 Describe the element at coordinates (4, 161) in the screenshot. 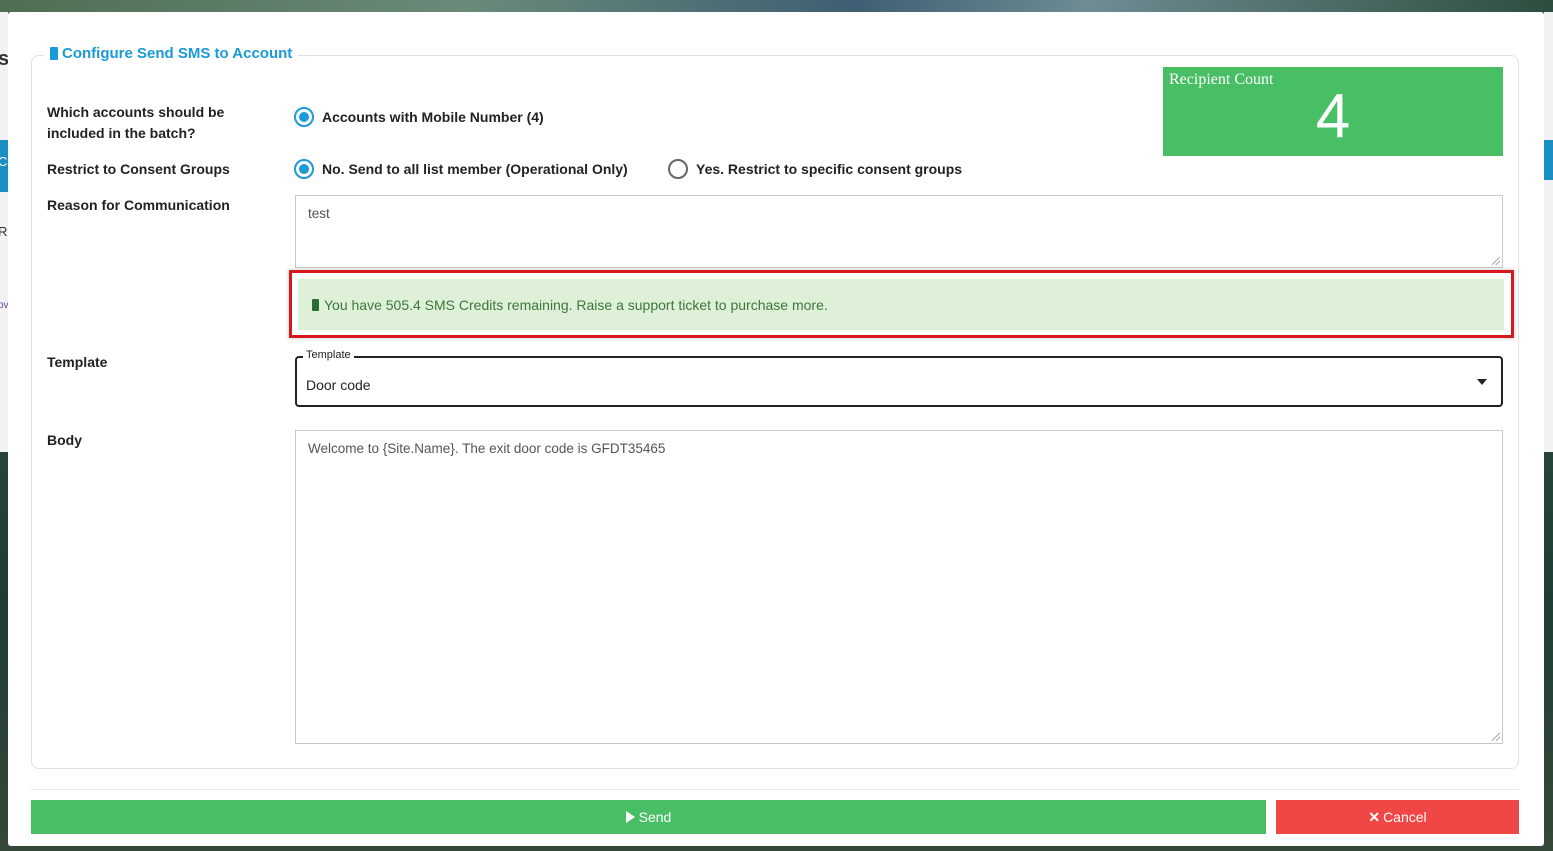

I see `background-left-letter: C` at that location.